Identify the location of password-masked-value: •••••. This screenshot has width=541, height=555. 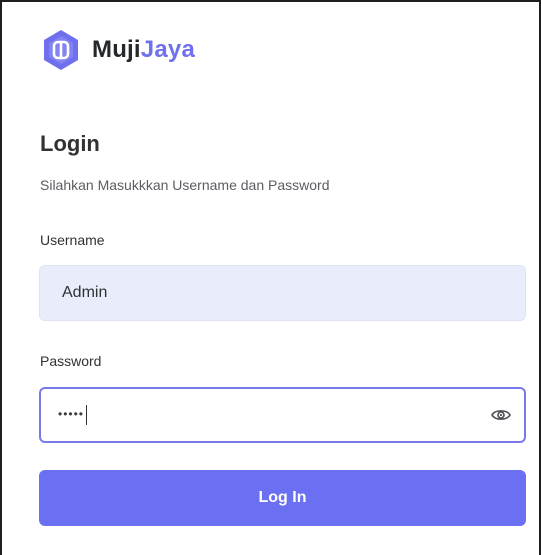
(73, 415).